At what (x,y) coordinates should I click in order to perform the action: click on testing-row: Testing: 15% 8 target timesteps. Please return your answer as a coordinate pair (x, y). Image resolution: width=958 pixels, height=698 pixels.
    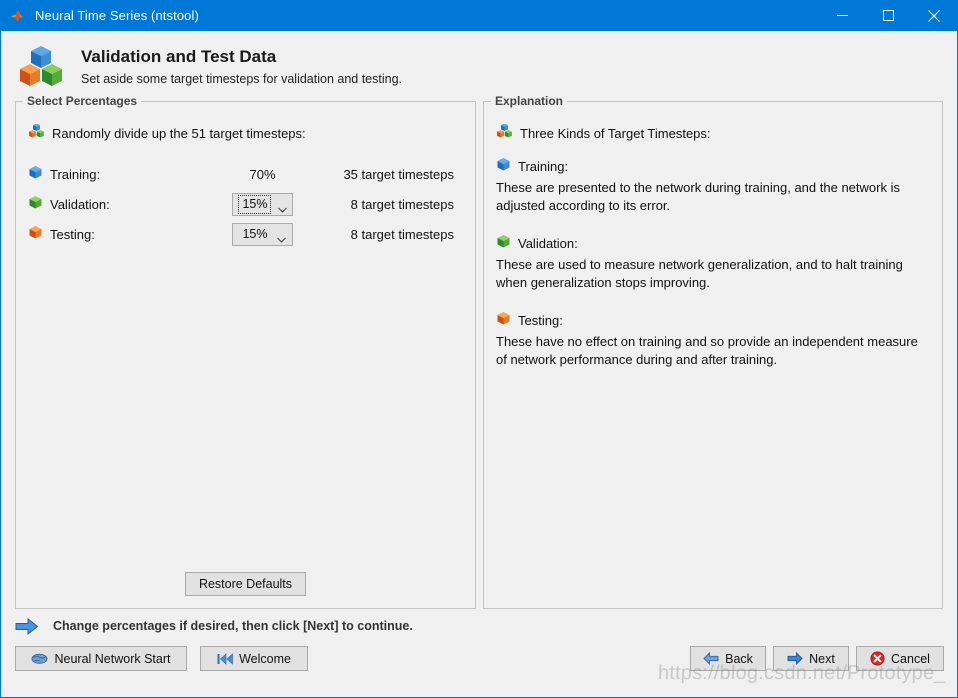
    Looking at the image, I should click on (251, 234).